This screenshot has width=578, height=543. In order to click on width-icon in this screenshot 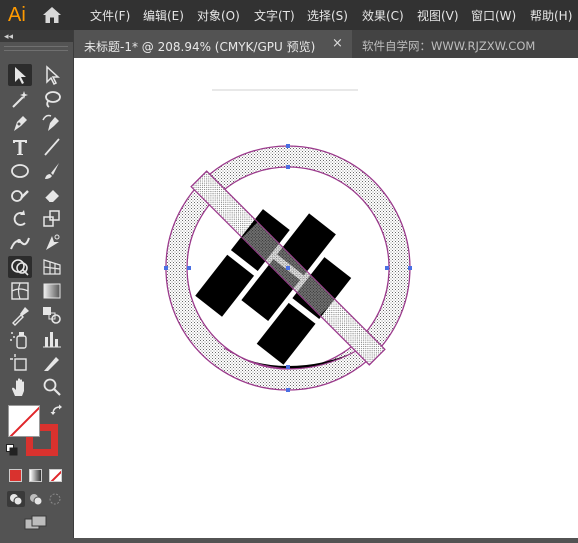, I will do `click(20, 243)`.